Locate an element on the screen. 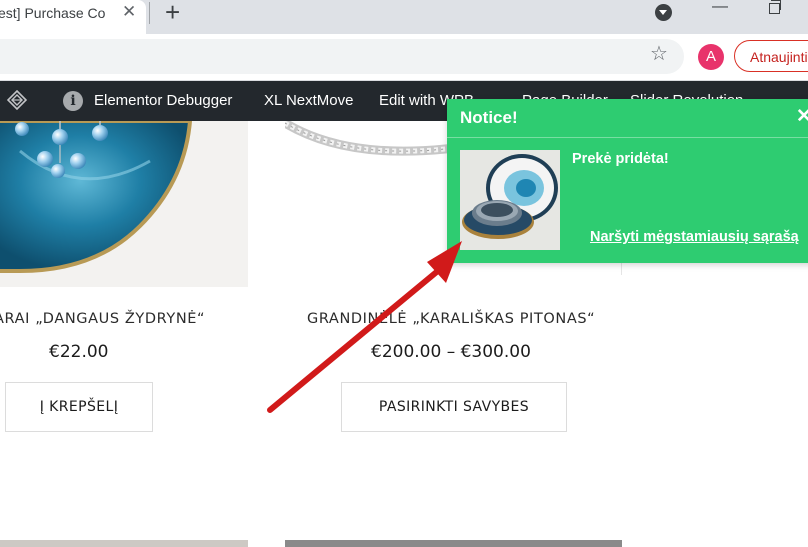 The width and height of the screenshot is (808, 547). product-price: €22.00 is located at coordinates (79, 352).